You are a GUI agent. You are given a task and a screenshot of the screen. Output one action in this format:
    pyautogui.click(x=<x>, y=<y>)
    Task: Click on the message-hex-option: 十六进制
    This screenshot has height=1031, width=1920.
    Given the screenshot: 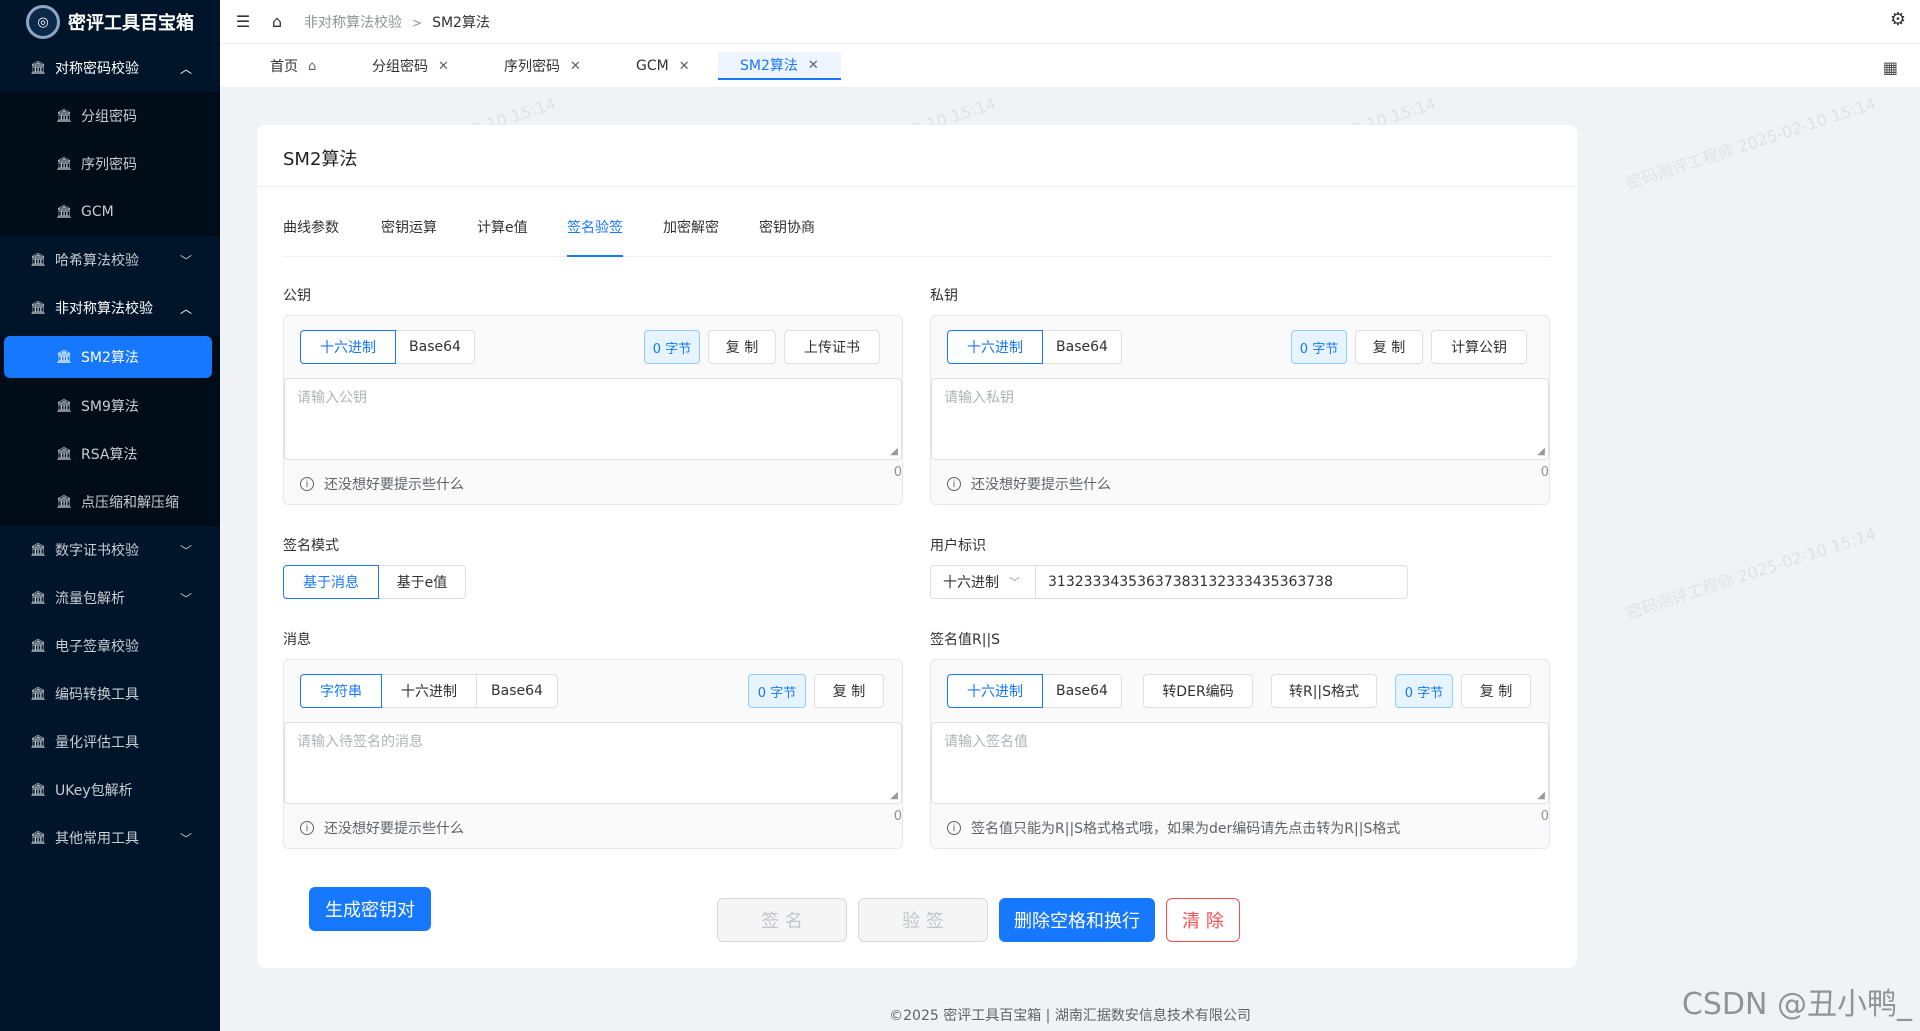 What is the action you would take?
    pyautogui.click(x=429, y=691)
    